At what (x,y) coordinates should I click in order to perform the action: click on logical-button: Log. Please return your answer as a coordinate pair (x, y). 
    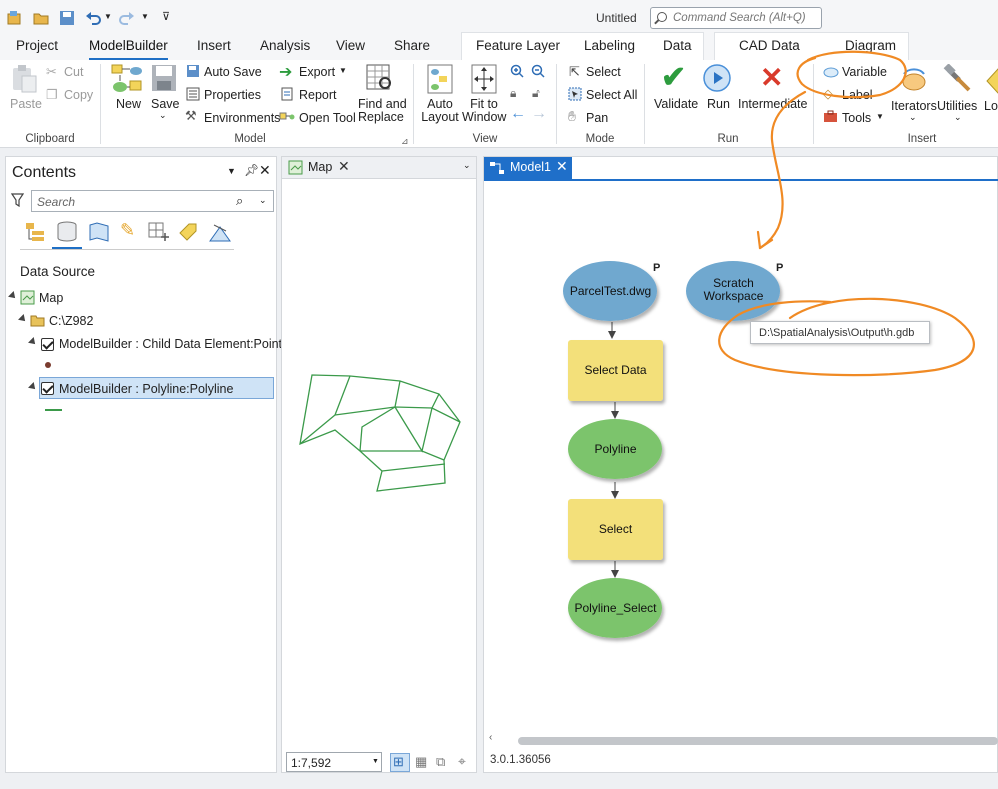
    Looking at the image, I should click on (991, 106).